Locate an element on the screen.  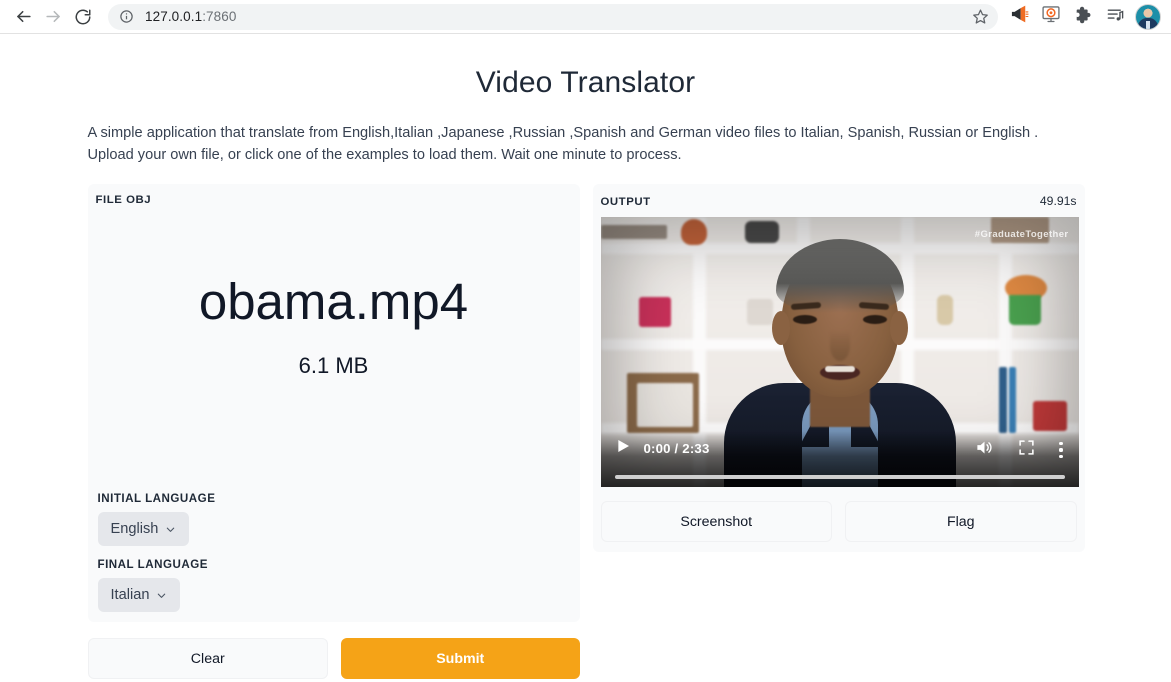
play-icon is located at coordinates (623, 448).